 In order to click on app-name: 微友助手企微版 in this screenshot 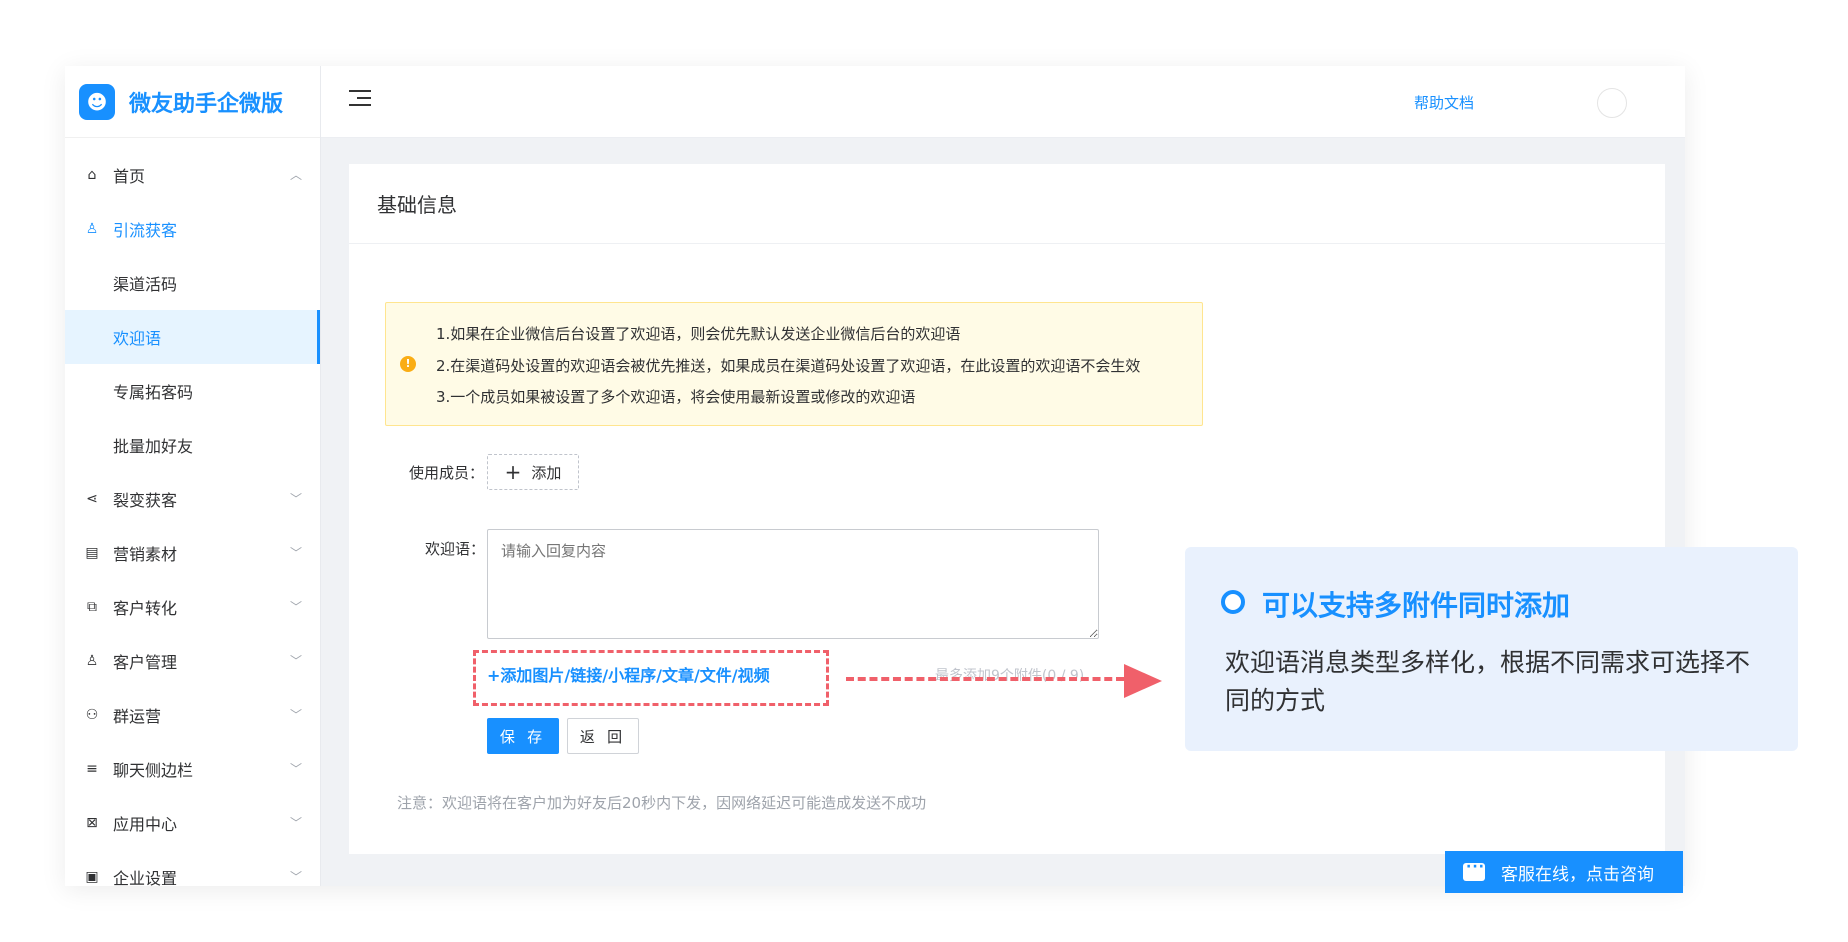, I will do `click(206, 104)`.